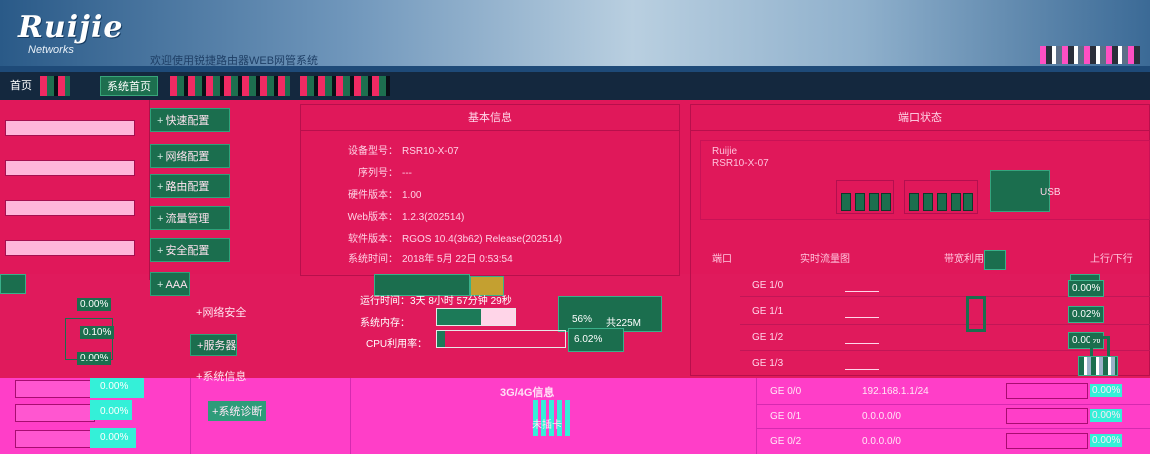 This screenshot has height=454, width=1150. Describe the element at coordinates (768, 285) in the screenshot. I see `port-row-name: GE 1/0` at that location.